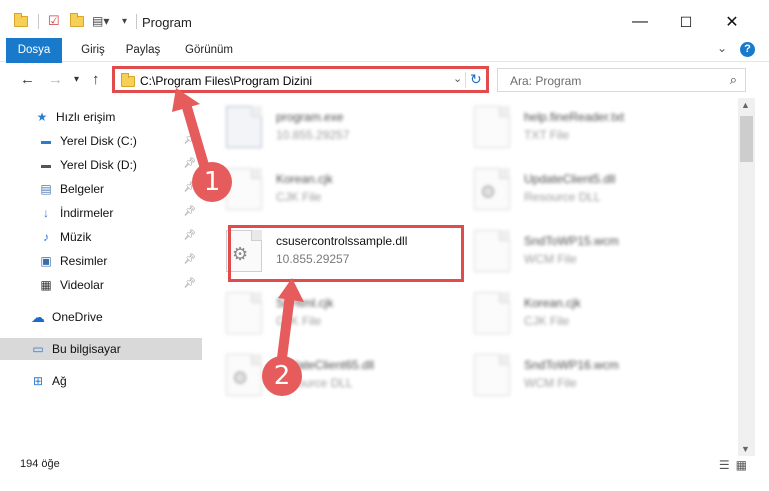  I want to click on title-bar: ☑ ▤▾ ▾ Program — ☐ ✕, so click(384, 19).